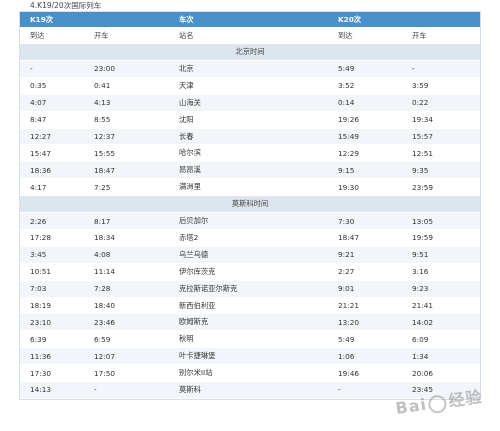 The width and height of the screenshot is (500, 431). What do you see at coordinates (250, 323) in the screenshot?
I see `table-row: 23:10 23:46 欧姆斯克 13:20 14:02` at bounding box center [250, 323].